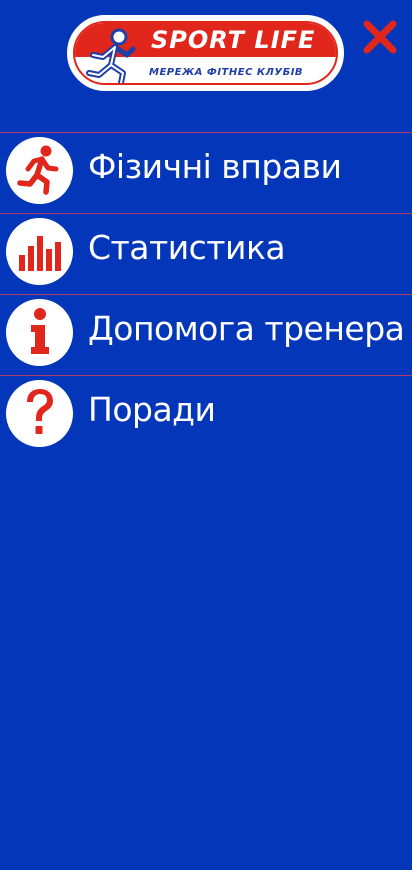  Describe the element at coordinates (111, 55) in the screenshot. I see `logo-runner-icon` at that location.